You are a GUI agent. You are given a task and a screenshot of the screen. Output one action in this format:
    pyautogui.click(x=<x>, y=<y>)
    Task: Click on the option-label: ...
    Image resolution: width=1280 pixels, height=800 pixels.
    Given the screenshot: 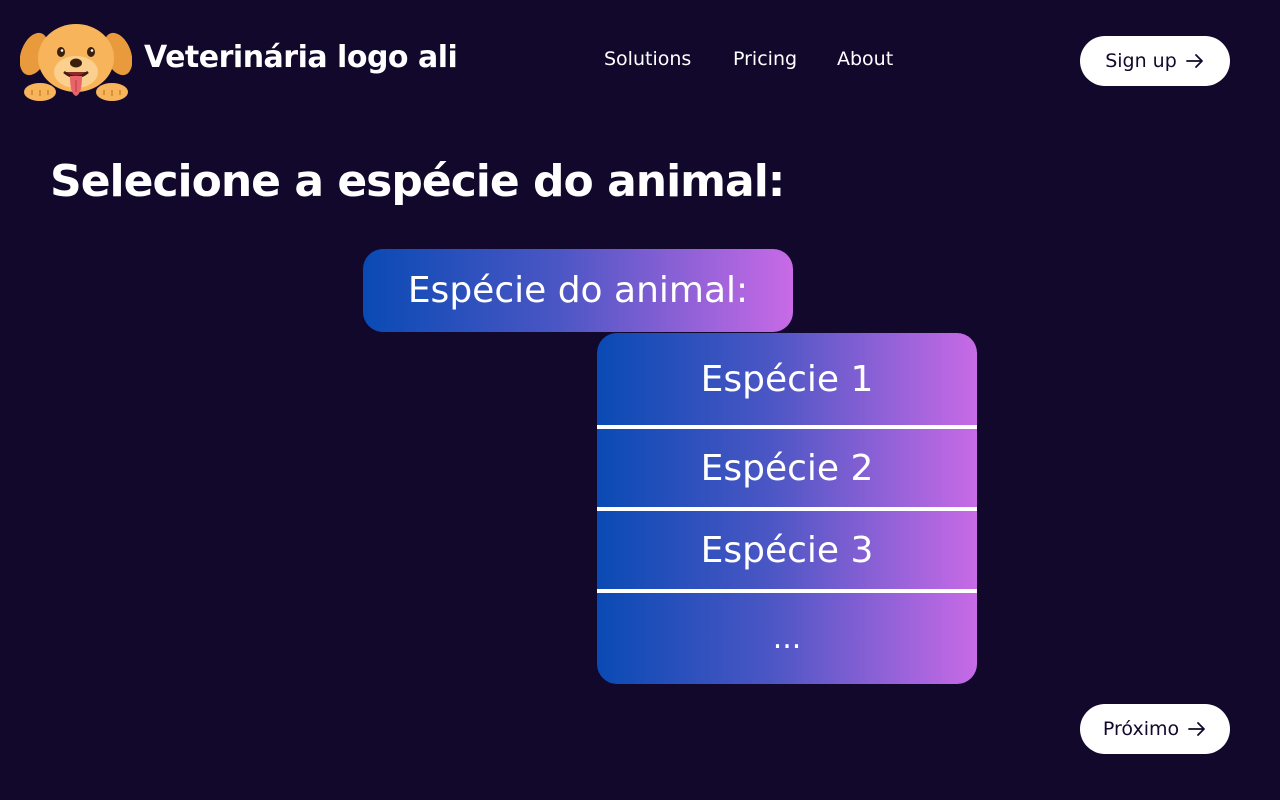 What is the action you would take?
    pyautogui.click(x=787, y=638)
    